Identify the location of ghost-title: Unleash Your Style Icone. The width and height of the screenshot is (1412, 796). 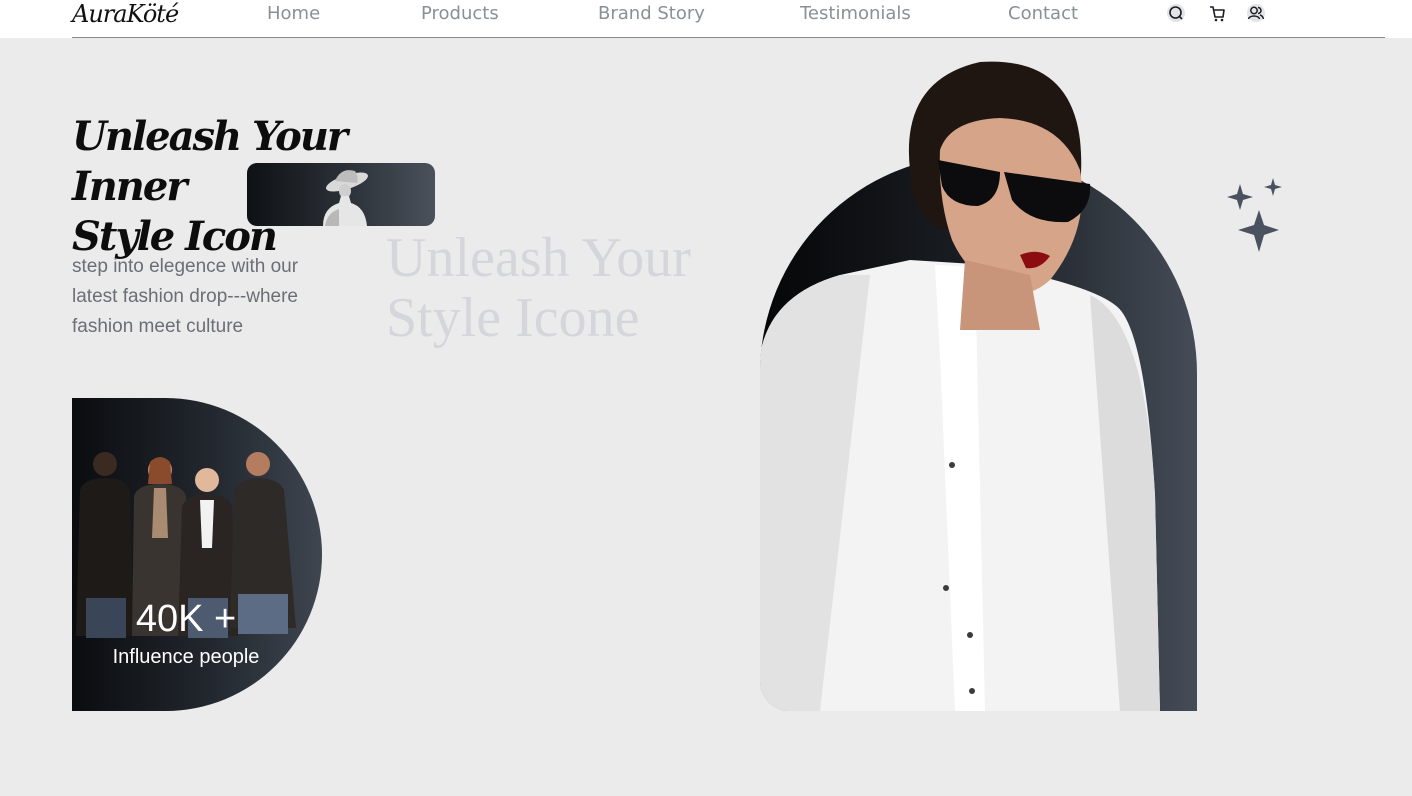
(566, 288).